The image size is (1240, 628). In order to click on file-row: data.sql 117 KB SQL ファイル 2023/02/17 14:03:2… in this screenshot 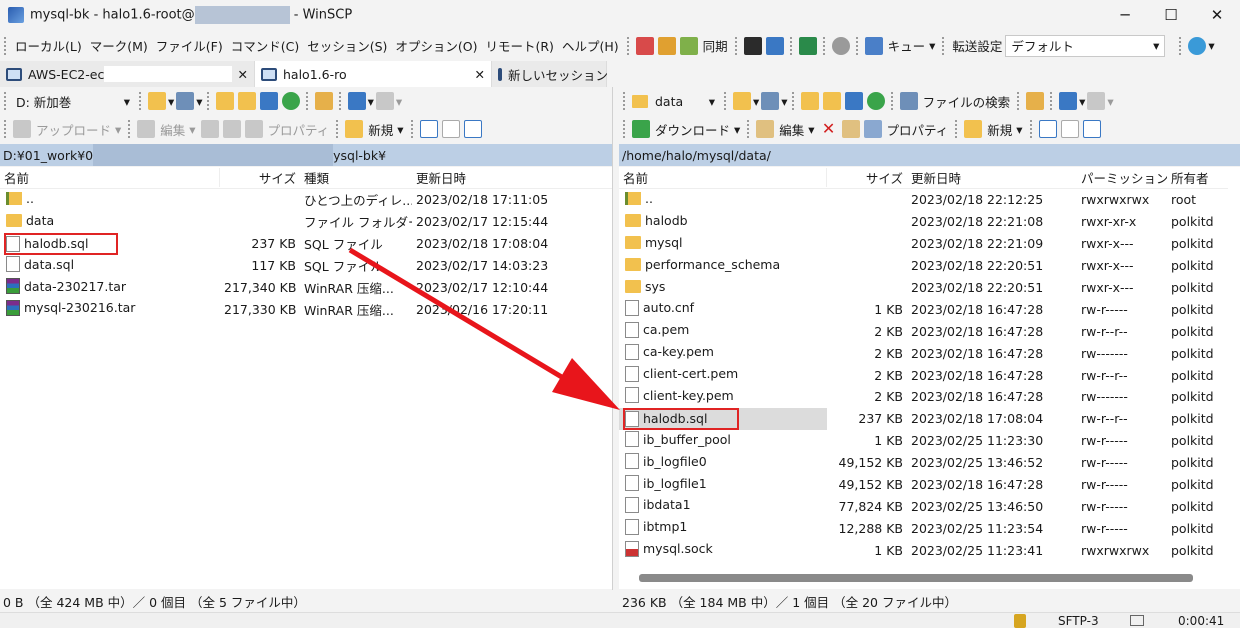, I will do `click(306, 266)`.